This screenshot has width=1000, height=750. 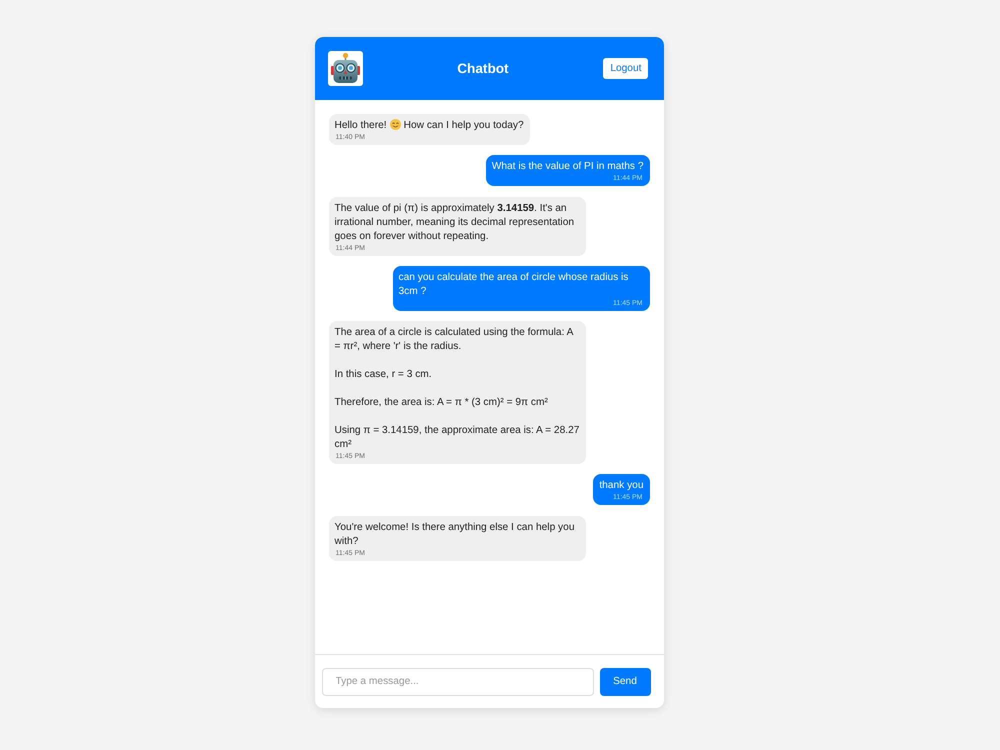 I want to click on logout-button: Logout, so click(x=625, y=68).